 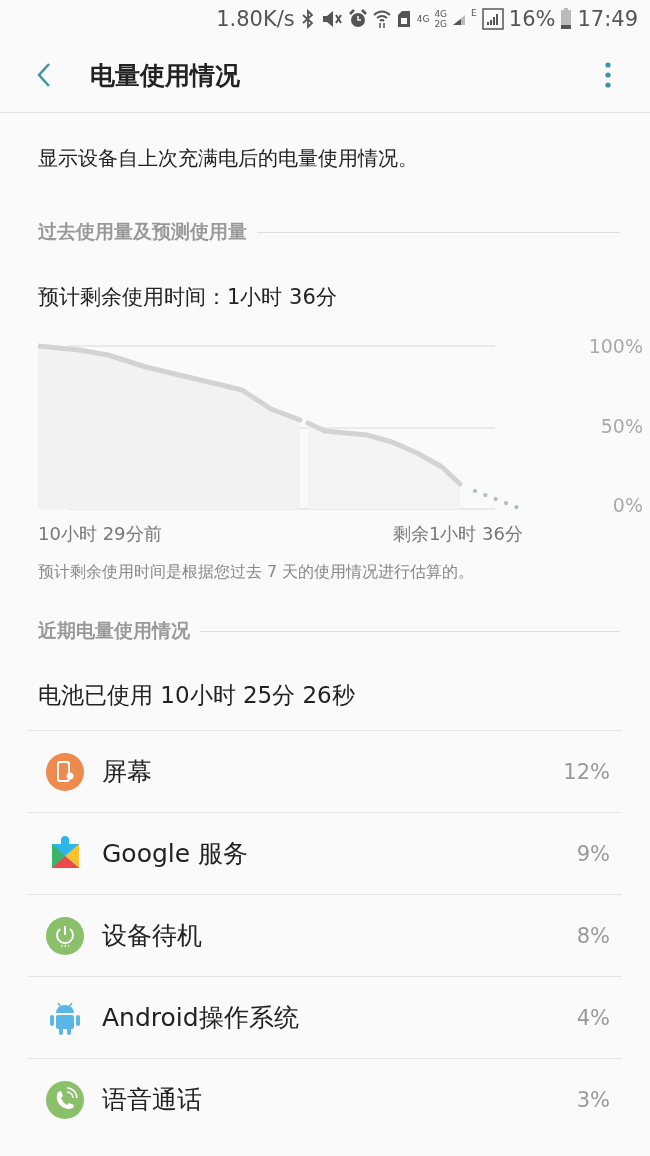 I want to click on network-type: 2G, so click(x=441, y=24).